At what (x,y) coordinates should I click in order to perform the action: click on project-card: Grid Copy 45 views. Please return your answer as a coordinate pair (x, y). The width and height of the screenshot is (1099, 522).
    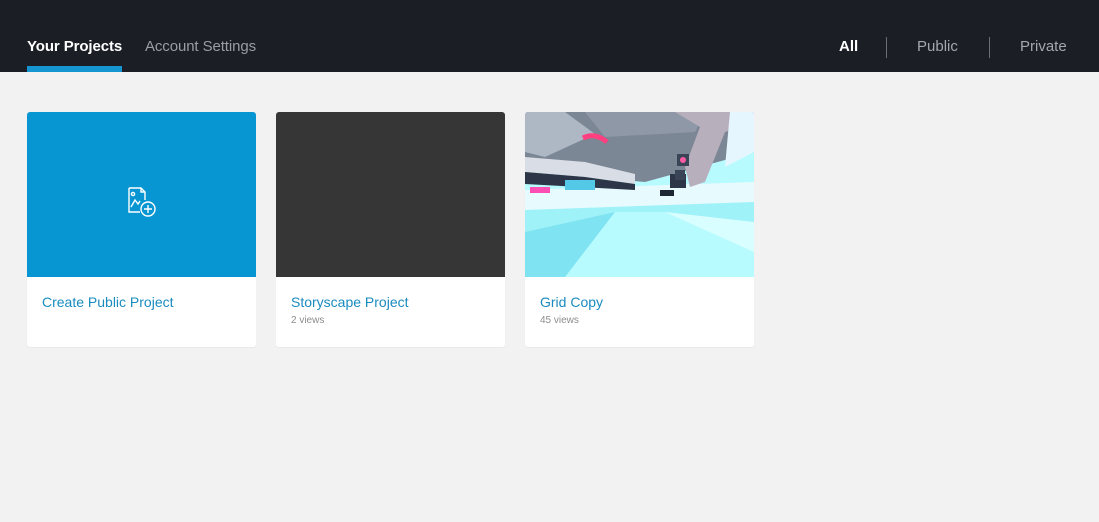
    Looking at the image, I should click on (639, 229).